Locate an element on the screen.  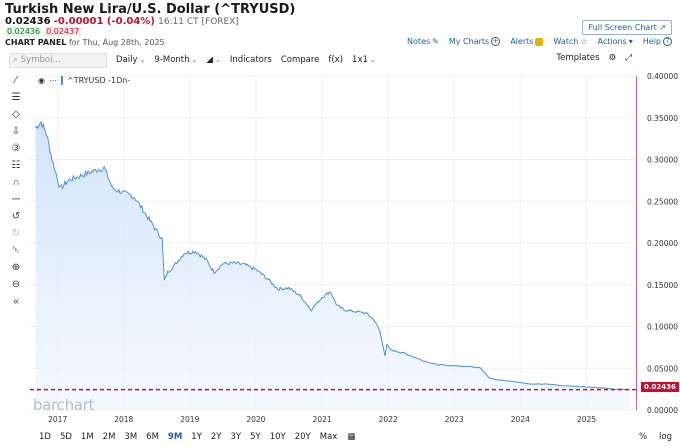
range-5y: 5Y is located at coordinates (255, 437).